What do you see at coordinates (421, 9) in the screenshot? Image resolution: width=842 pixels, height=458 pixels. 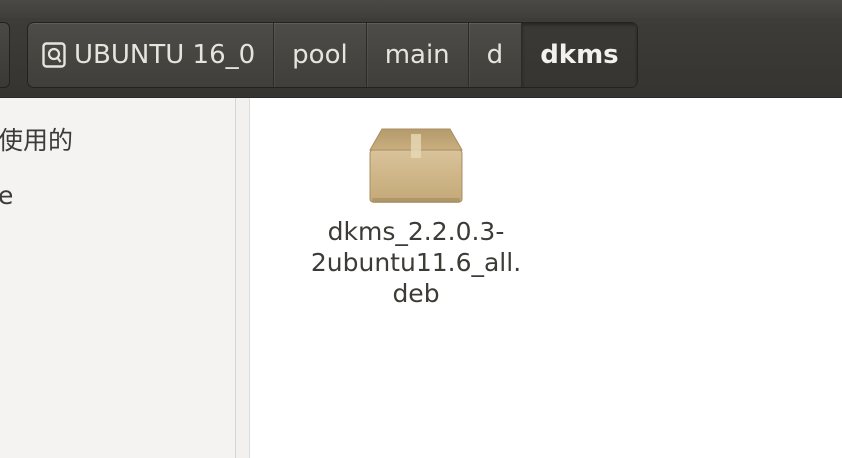 I see `toolbar-top-strip` at bounding box center [421, 9].